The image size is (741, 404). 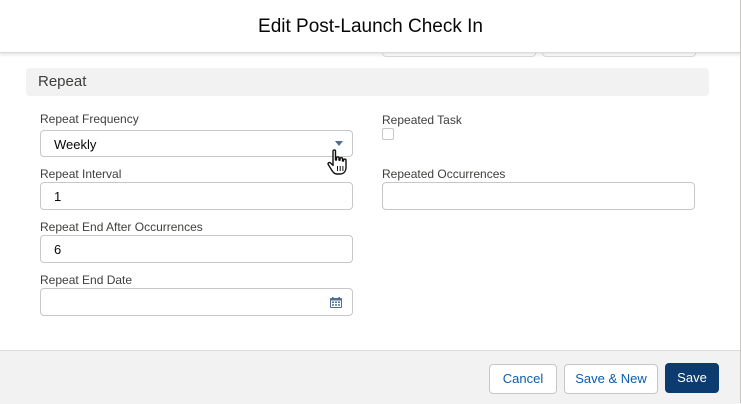 What do you see at coordinates (339, 143) in the screenshot?
I see `chevron-down-icon` at bounding box center [339, 143].